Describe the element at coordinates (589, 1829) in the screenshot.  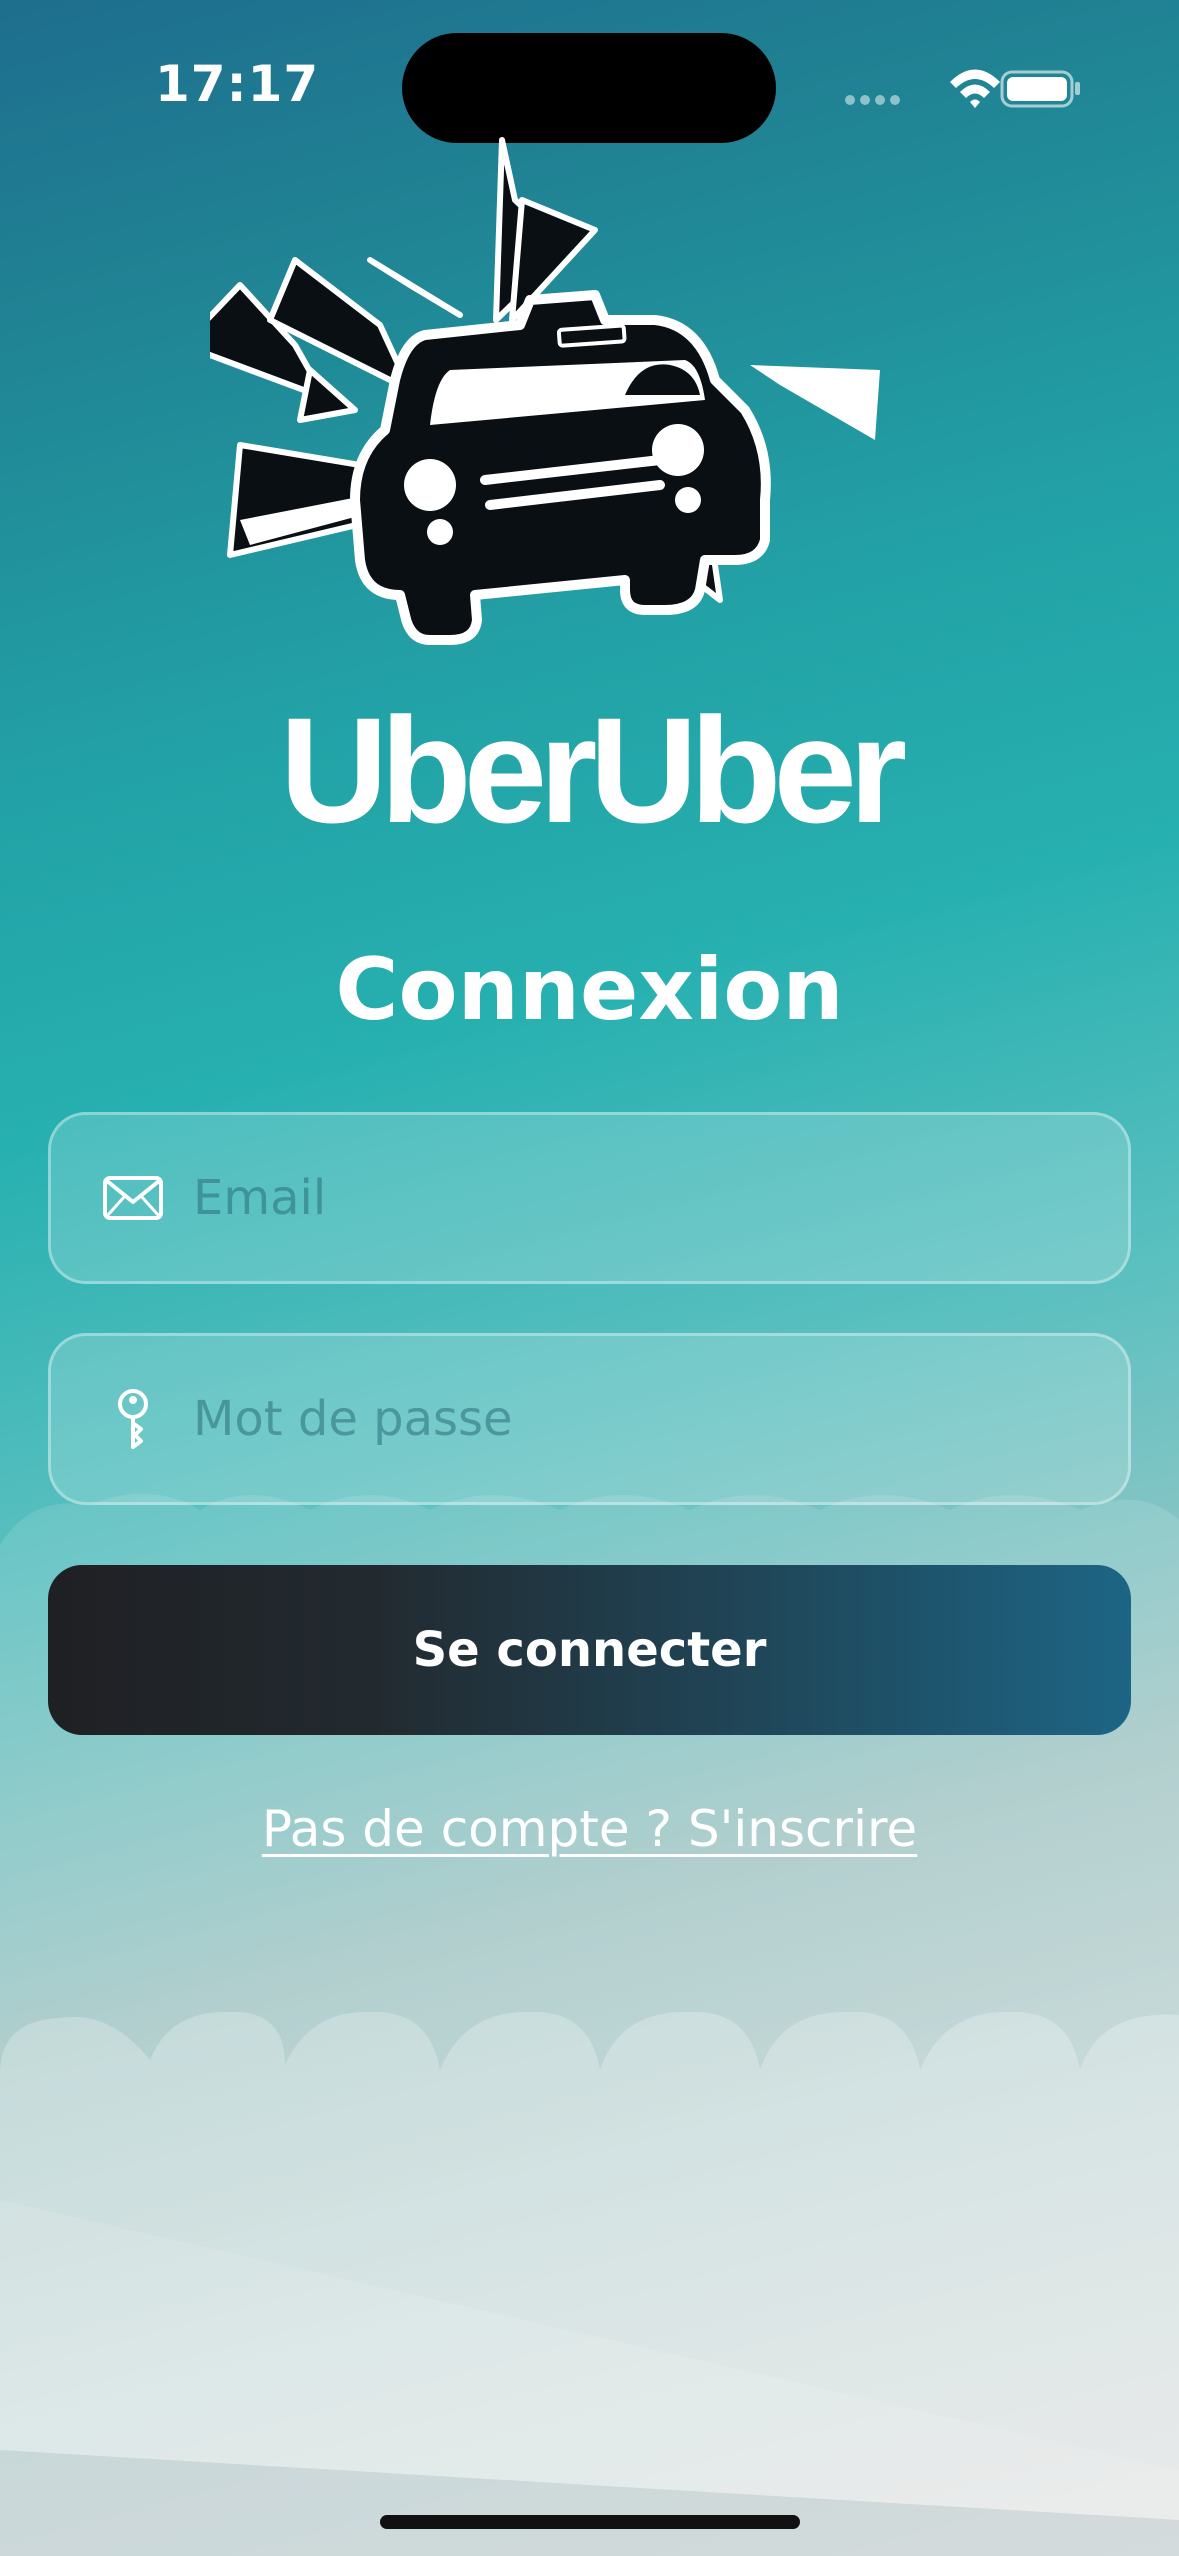
I see `signup-link: Pas de compte ? S'inscrire` at that location.